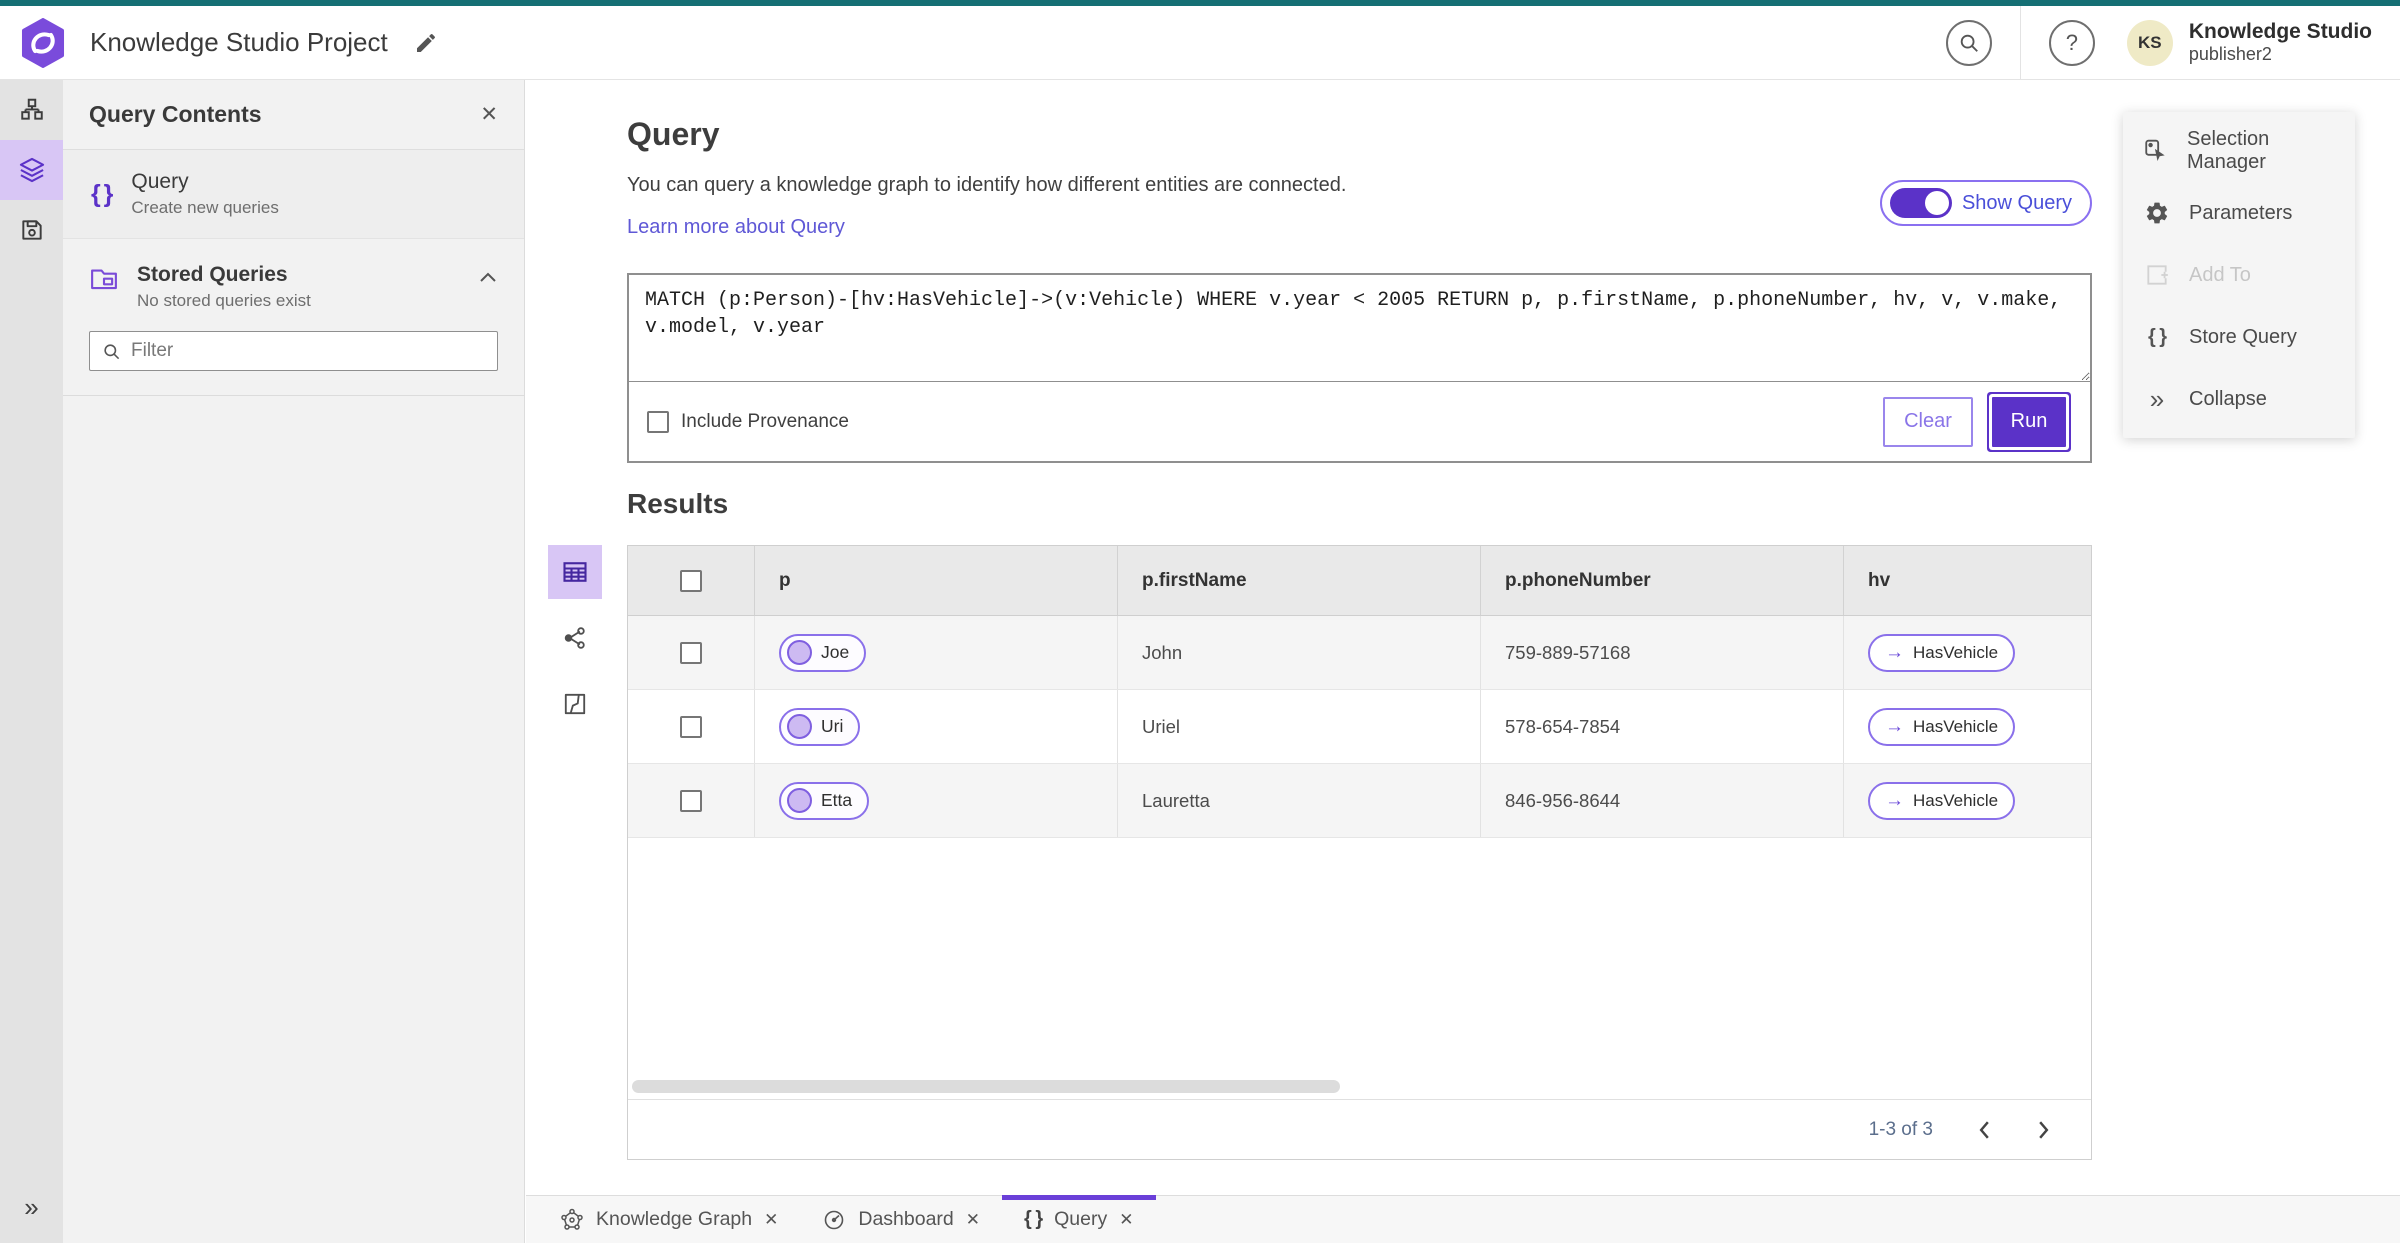 This screenshot has height=1243, width=2400. Describe the element at coordinates (678, 503) in the screenshot. I see `results-title: Results` at that location.